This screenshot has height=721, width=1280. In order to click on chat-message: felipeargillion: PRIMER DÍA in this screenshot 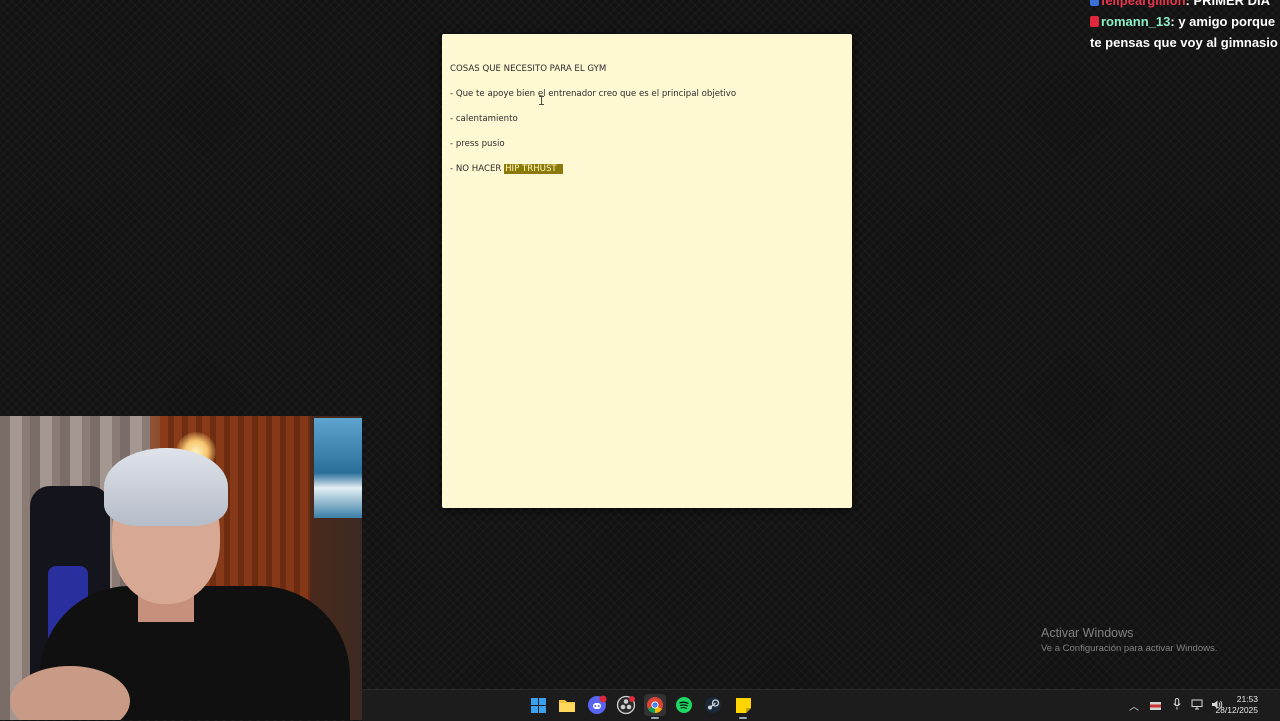, I will do `click(1184, 5)`.